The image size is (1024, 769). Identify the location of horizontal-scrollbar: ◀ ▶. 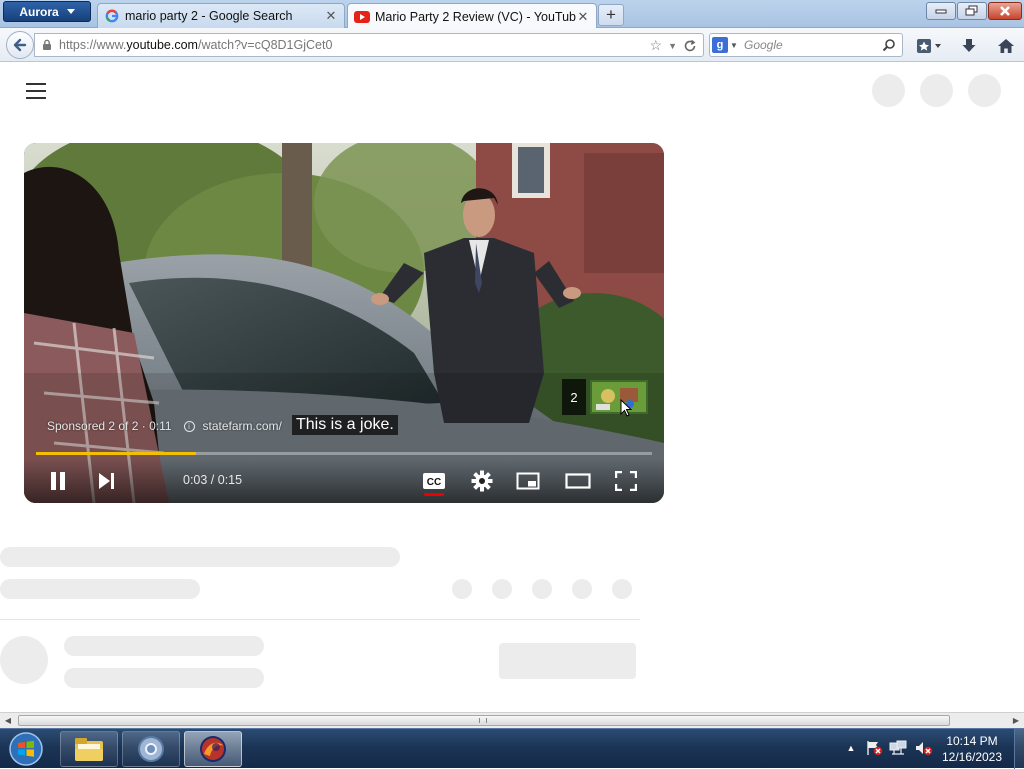
(512, 720).